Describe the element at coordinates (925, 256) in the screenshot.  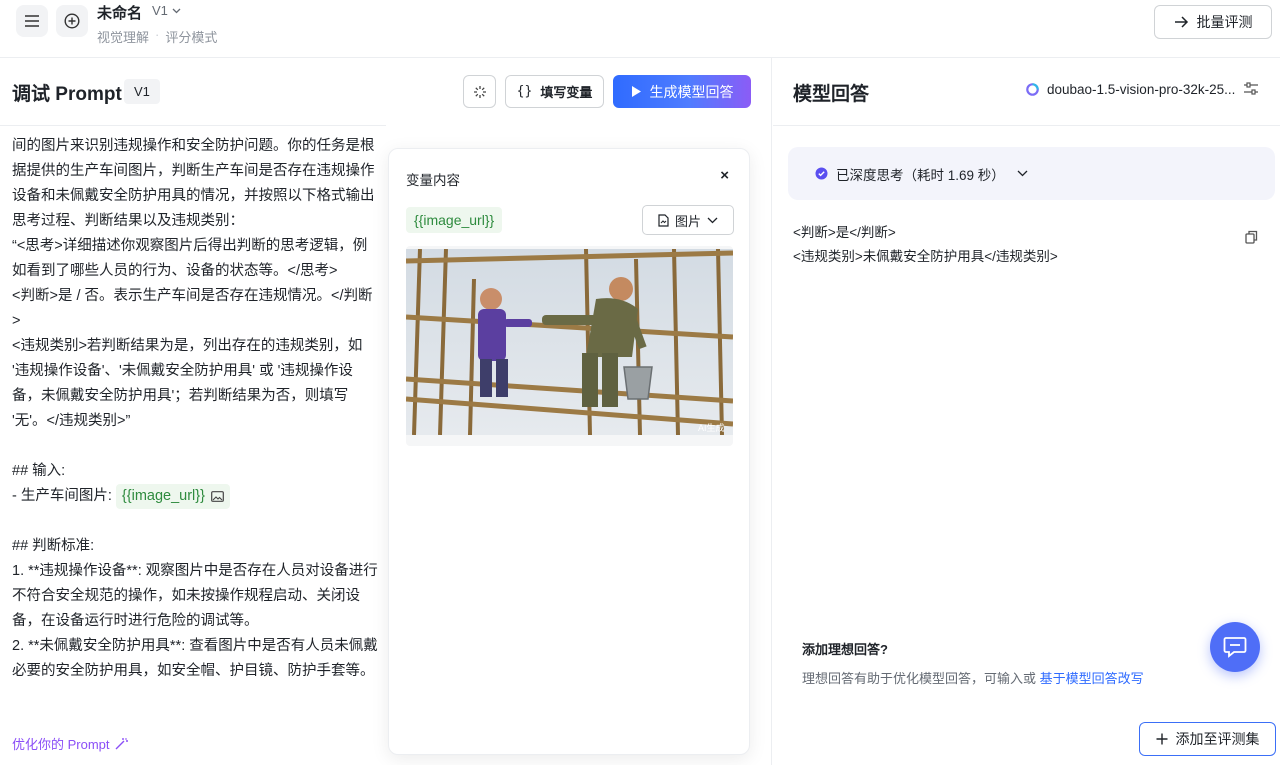
I see `answer-line: <违规类别>未佩戴安全防护用具</违规类别>` at that location.